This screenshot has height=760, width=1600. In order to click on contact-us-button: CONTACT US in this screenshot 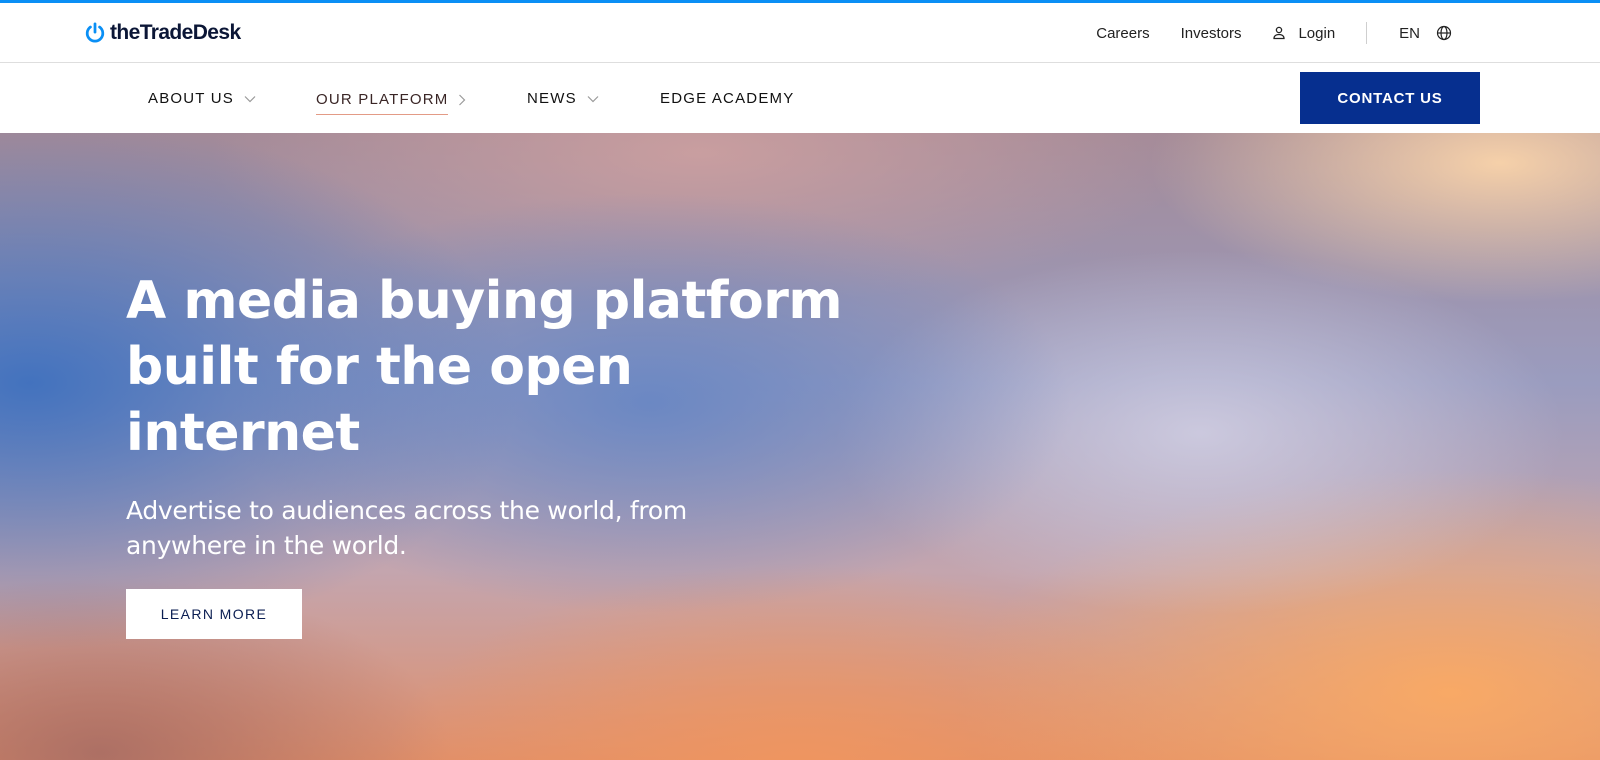, I will do `click(1390, 98)`.